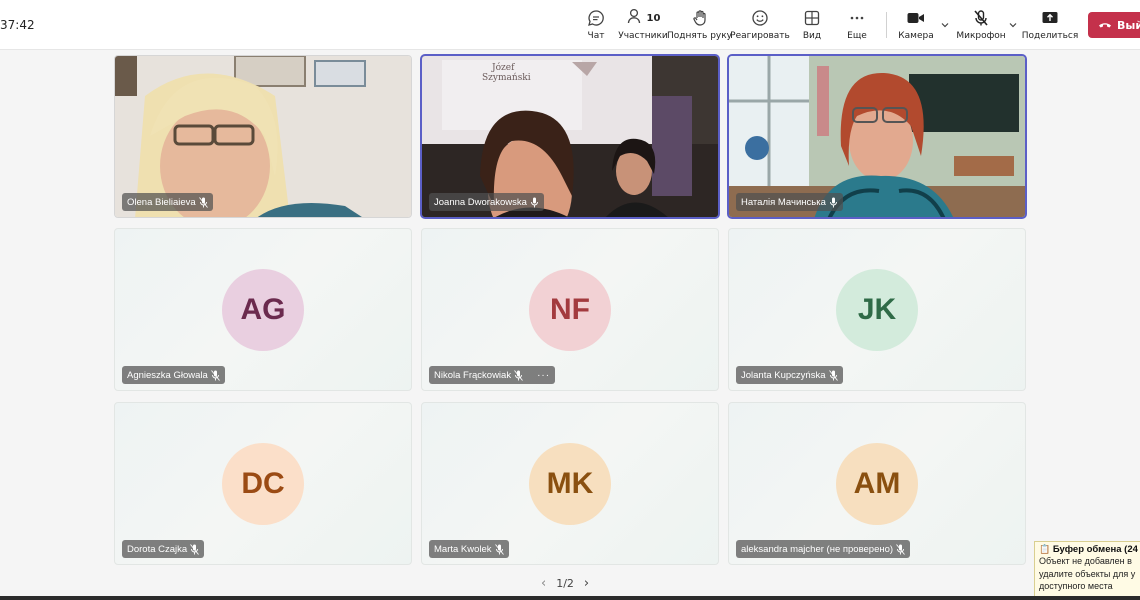 The height and width of the screenshot is (600, 1140). I want to click on participant-name: Joanna Dworakowska, so click(480, 202).